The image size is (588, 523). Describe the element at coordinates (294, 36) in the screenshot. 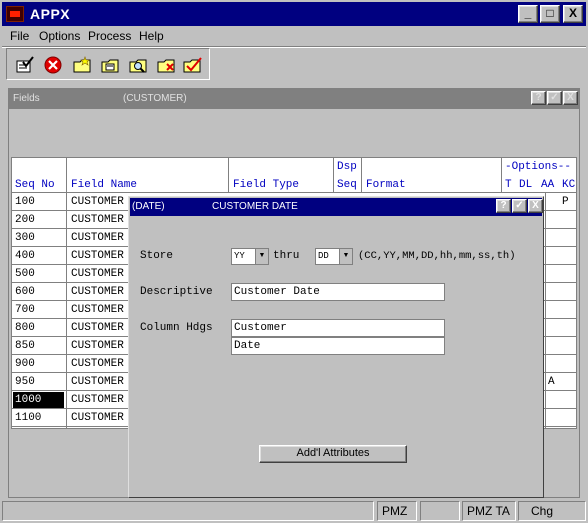

I see `menu-bar: File Options Process Help` at that location.